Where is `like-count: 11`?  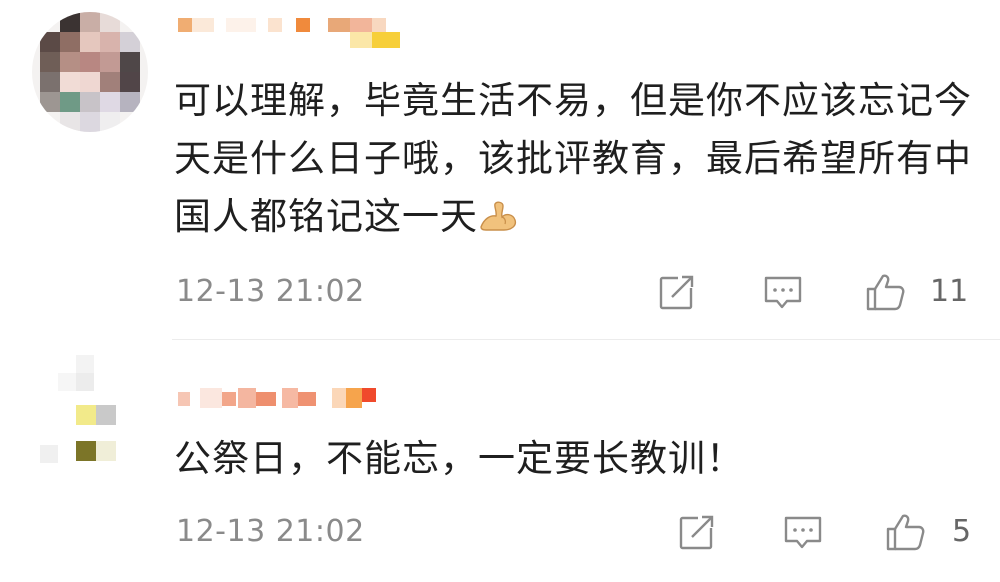 like-count: 11 is located at coordinates (949, 291).